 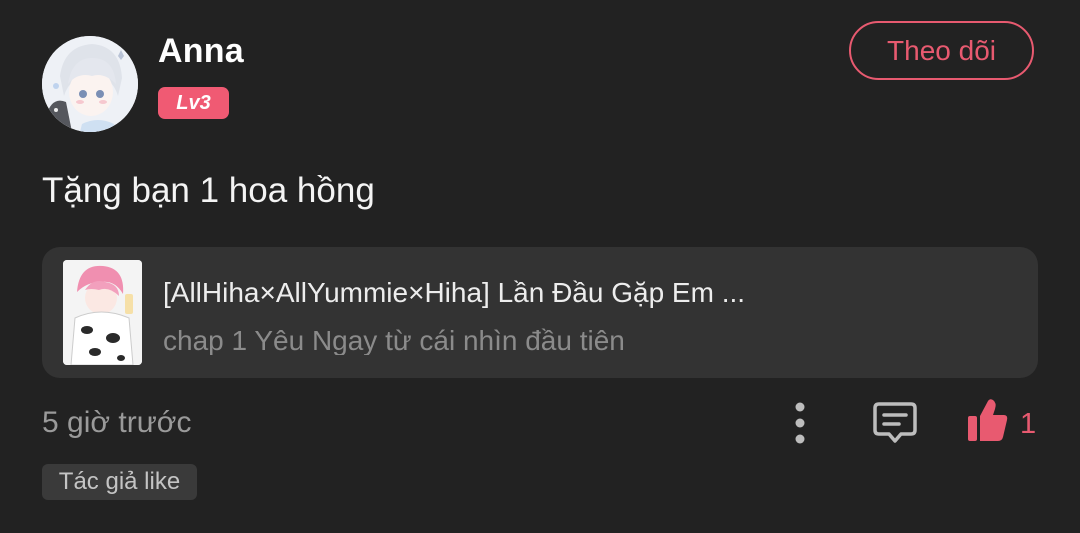 I want to click on level-badge: Lv3, so click(x=193, y=103).